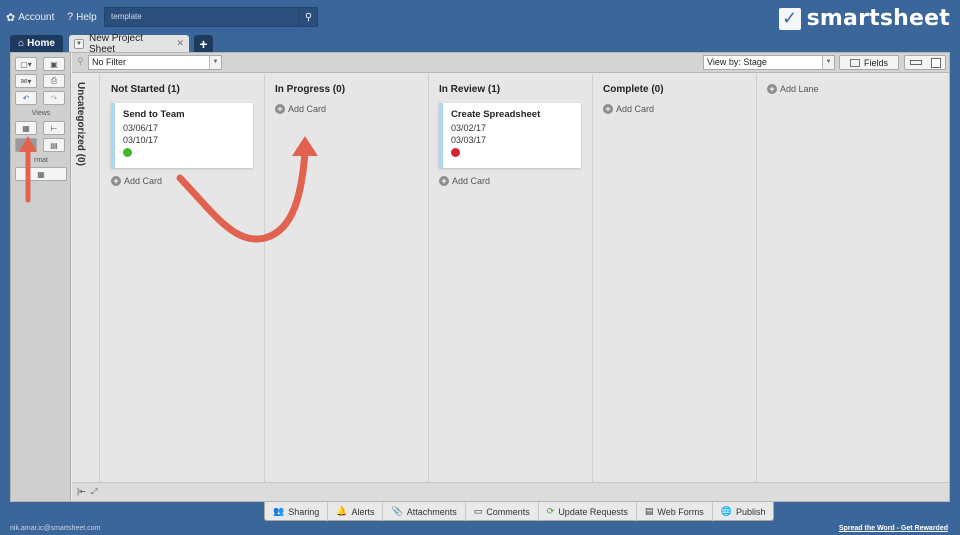 This screenshot has width=960, height=535. I want to click on gear-icon: ✿, so click(11, 18).